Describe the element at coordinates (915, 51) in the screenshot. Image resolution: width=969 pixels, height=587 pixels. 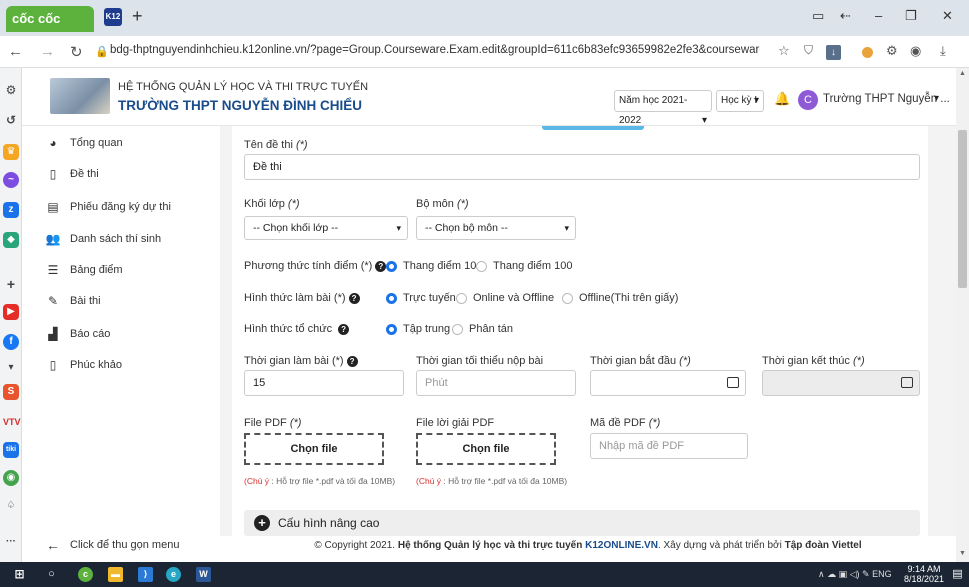
I see `account-icon: ◉` at that location.